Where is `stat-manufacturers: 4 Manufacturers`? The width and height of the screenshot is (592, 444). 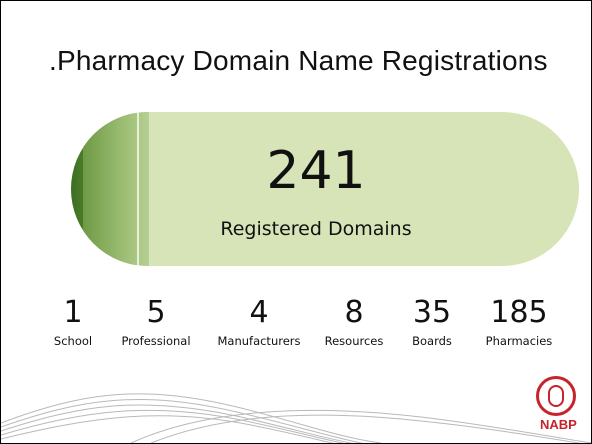 stat-manufacturers: 4 Manufacturers is located at coordinates (259, 322).